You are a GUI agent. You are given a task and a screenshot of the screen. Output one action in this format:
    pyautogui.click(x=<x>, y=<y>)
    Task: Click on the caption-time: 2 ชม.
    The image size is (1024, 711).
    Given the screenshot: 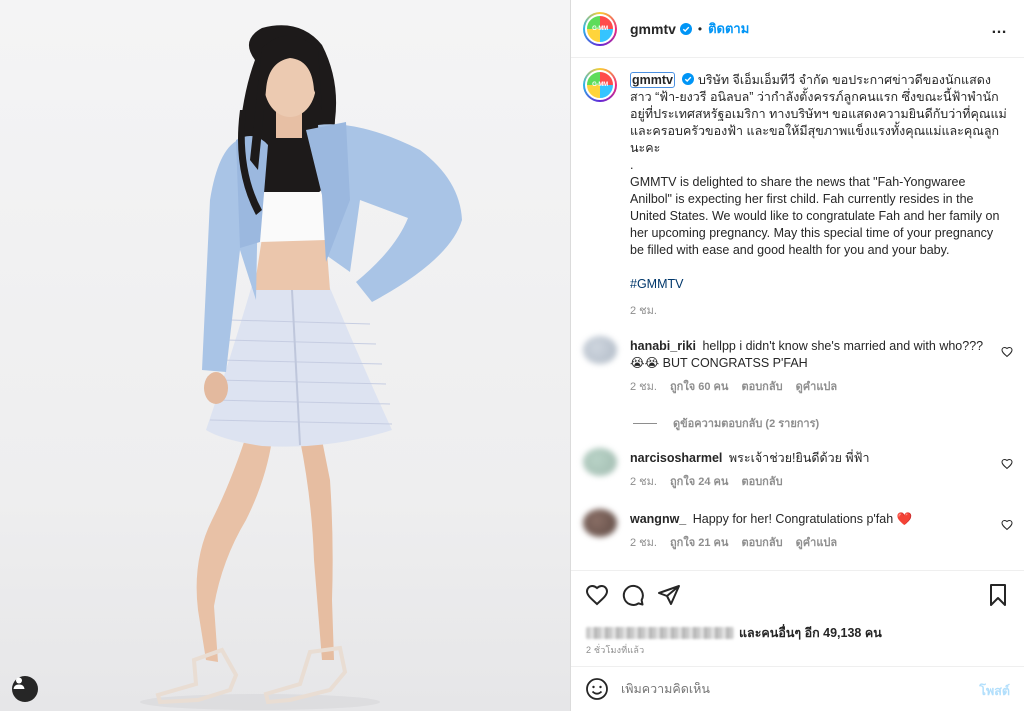 What is the action you would take?
    pyautogui.click(x=643, y=311)
    